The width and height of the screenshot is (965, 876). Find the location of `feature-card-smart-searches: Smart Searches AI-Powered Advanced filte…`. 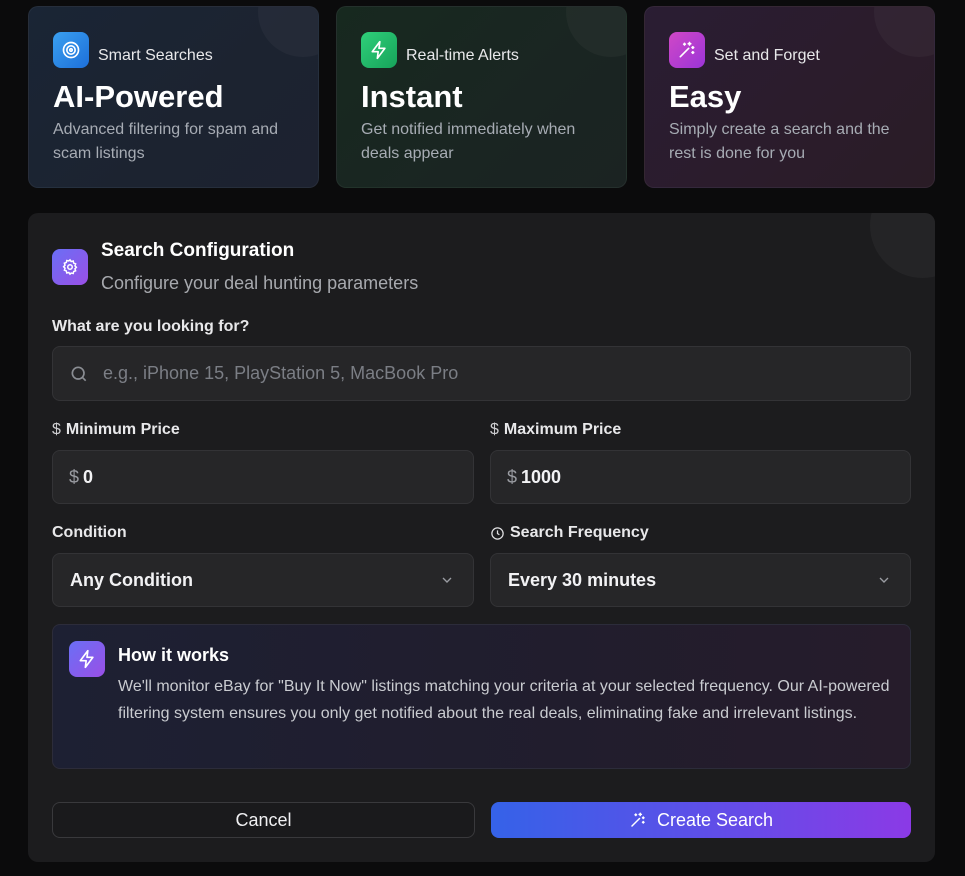

feature-card-smart-searches: Smart Searches AI-Powered Advanced filte… is located at coordinates (173, 97).